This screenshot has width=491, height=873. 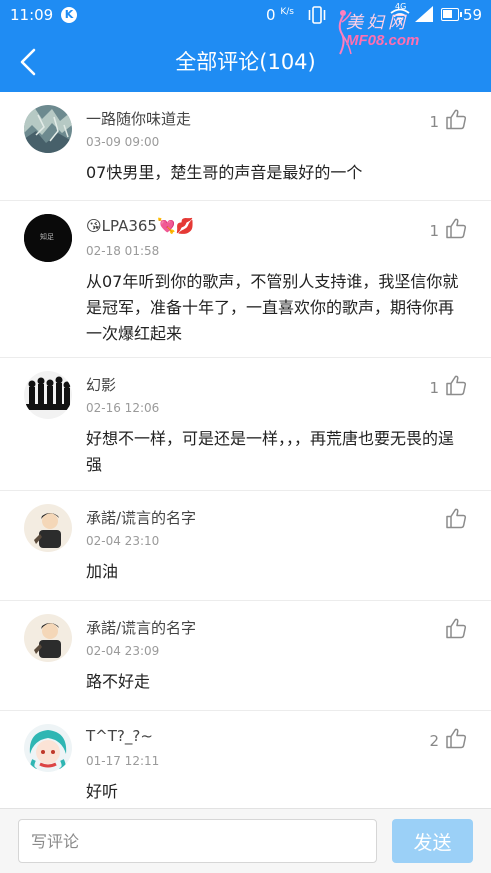 What do you see at coordinates (140, 226) in the screenshot?
I see `username: 😘LPA365💘💋` at bounding box center [140, 226].